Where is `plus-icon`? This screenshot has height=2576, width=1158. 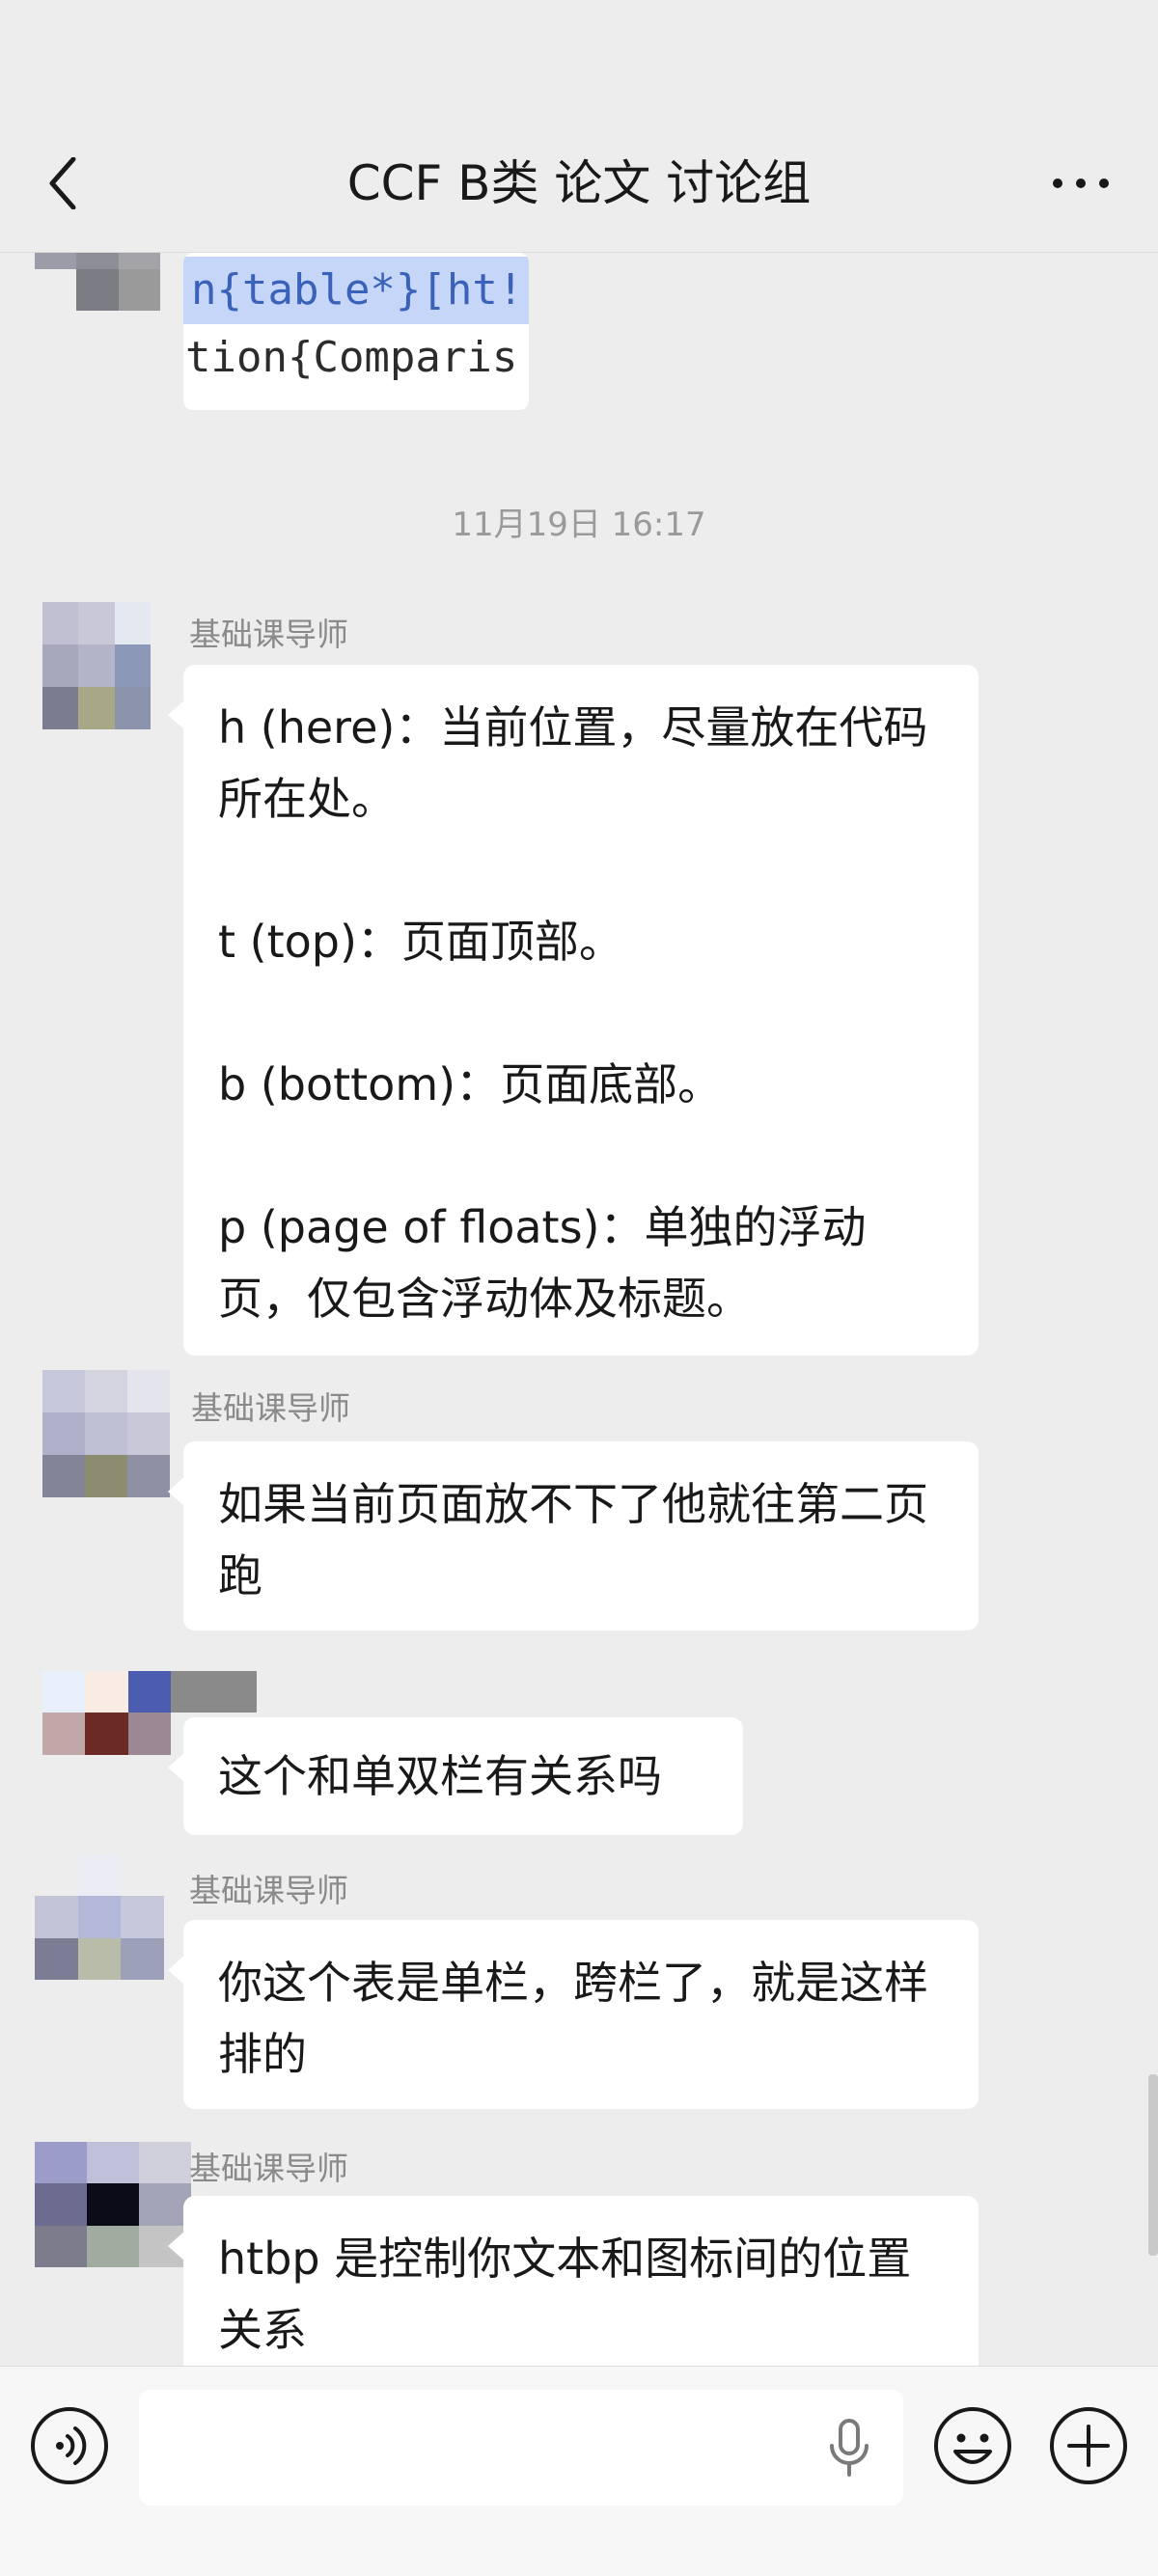 plus-icon is located at coordinates (1088, 2445).